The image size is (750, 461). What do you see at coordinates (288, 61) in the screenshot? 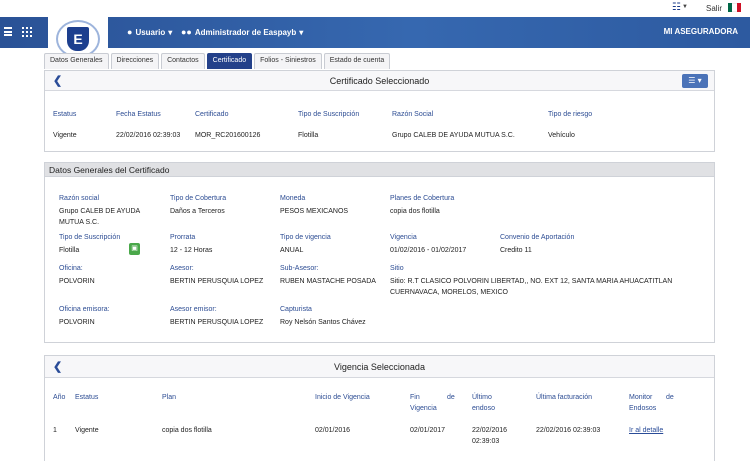
I see `tab-folios-siniestros: Folios - Siniestros` at bounding box center [288, 61].